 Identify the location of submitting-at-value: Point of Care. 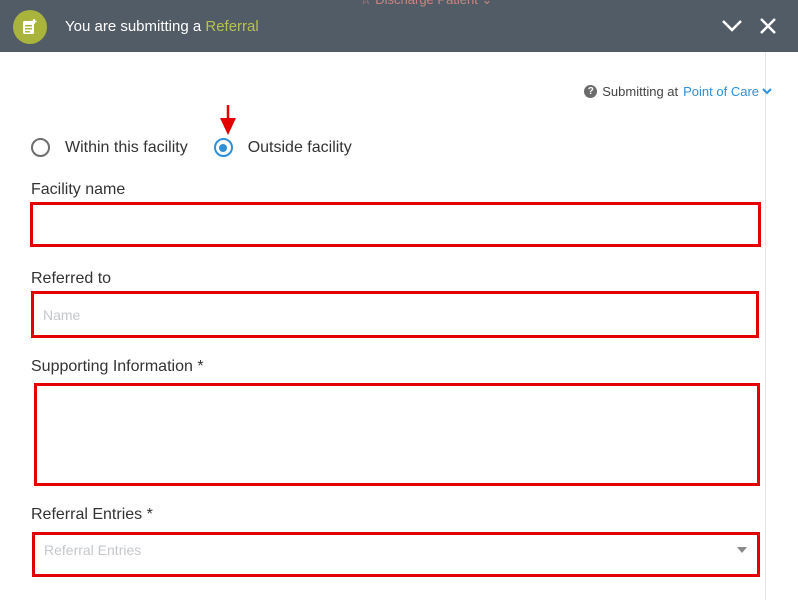
(721, 91).